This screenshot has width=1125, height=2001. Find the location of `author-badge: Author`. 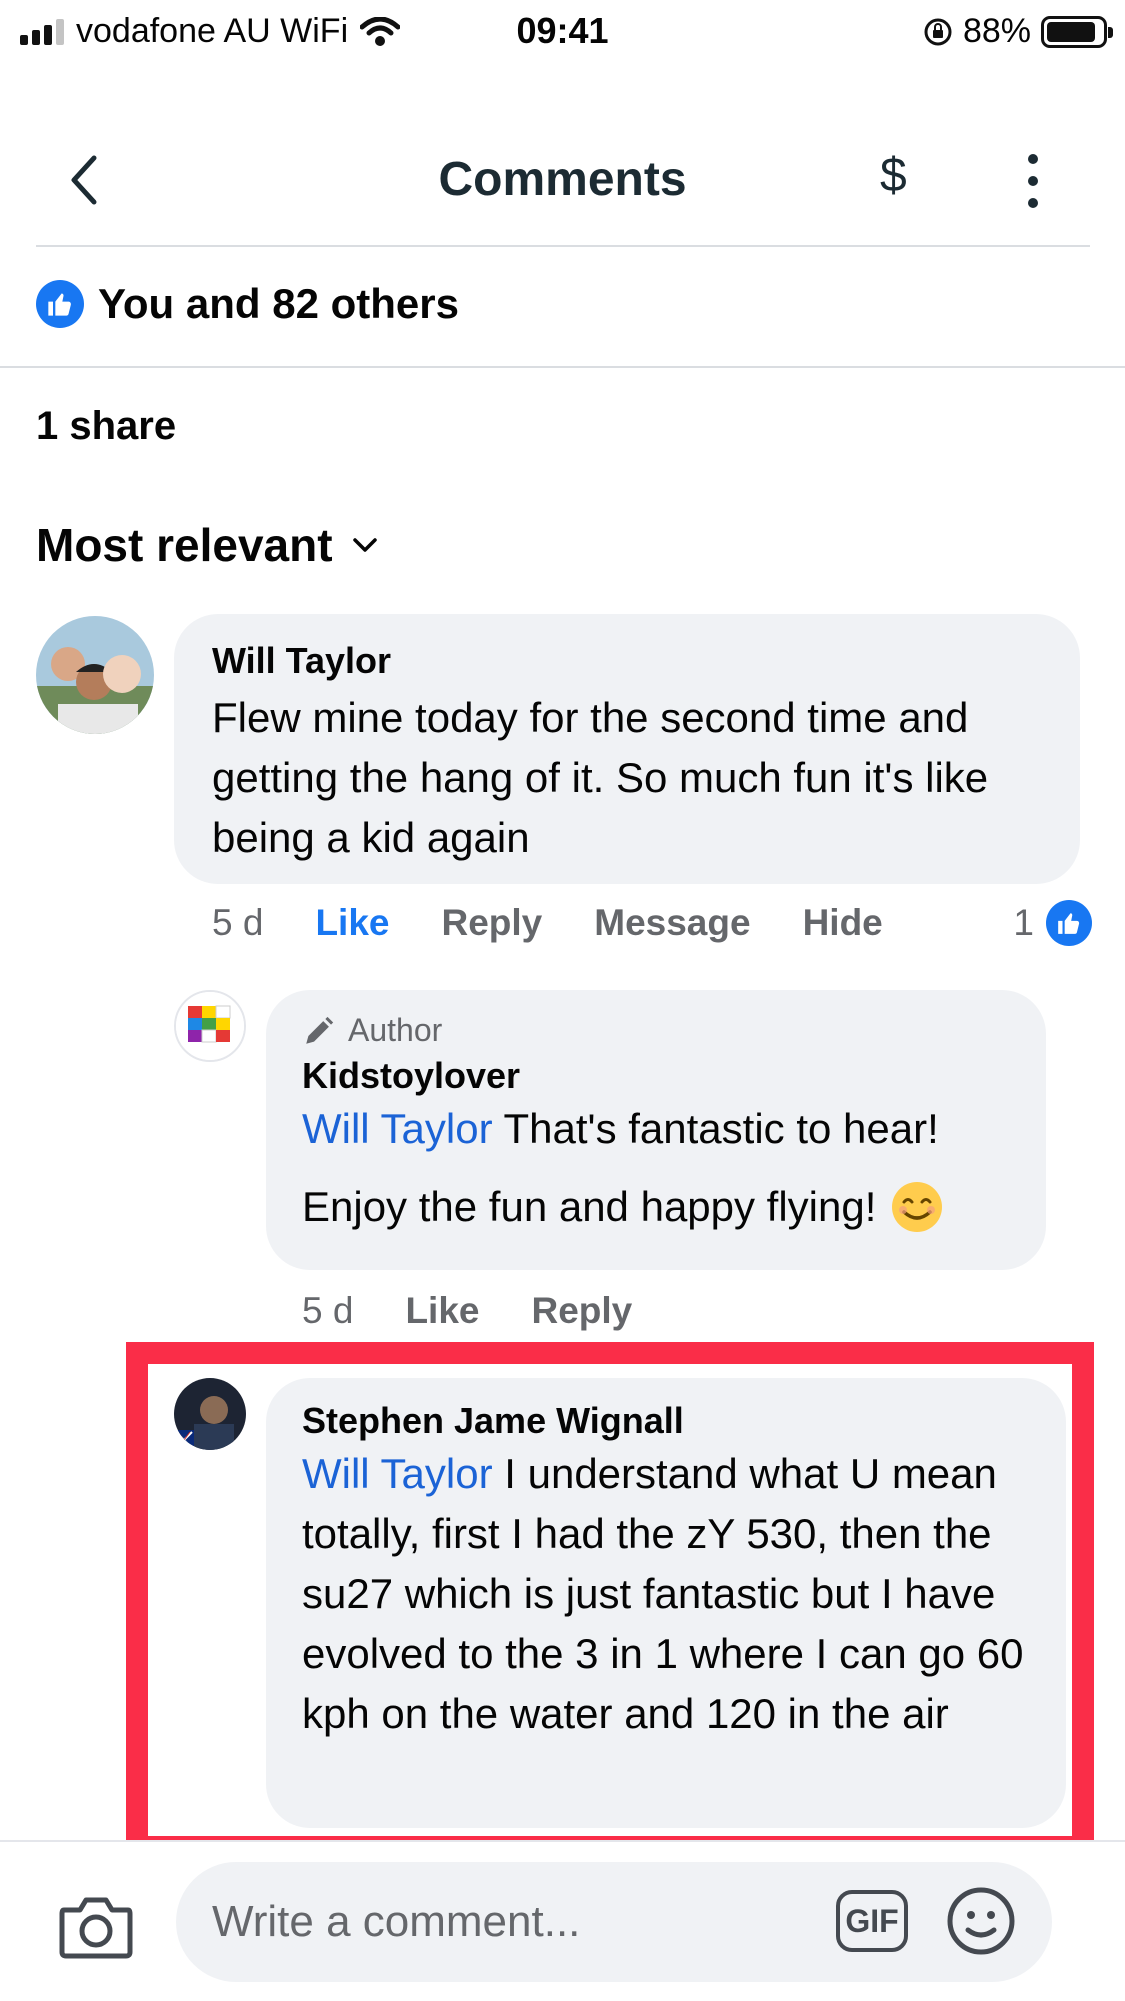

author-badge: Author is located at coordinates (656, 1030).